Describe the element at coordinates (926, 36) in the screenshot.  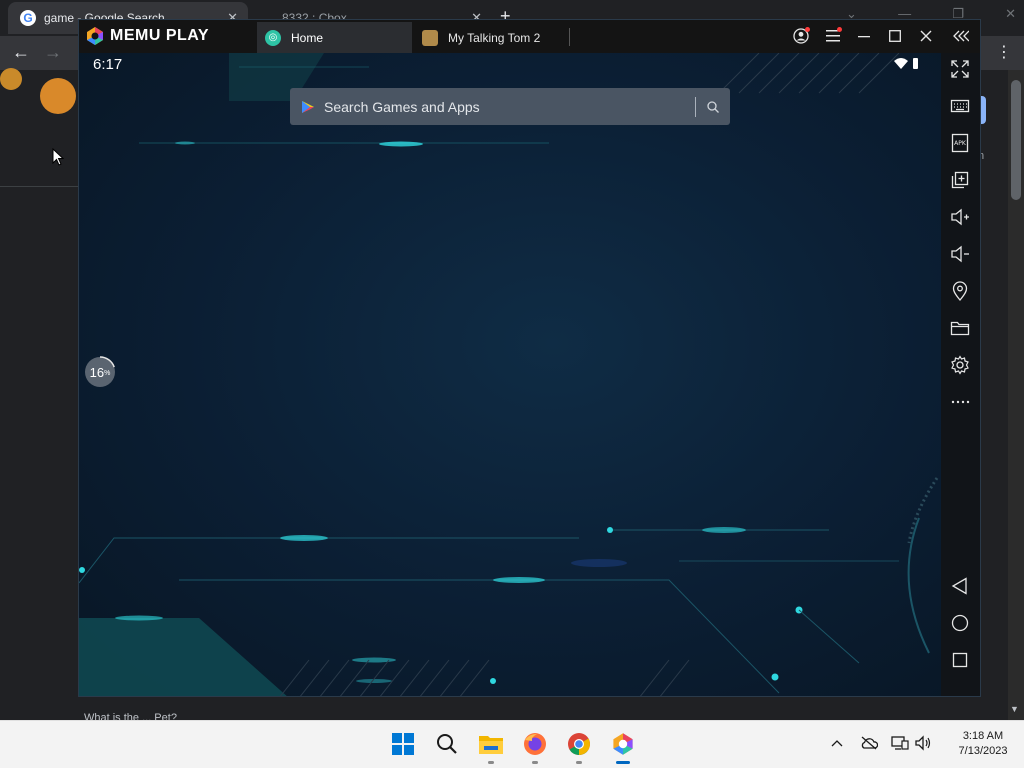
I see `close-icon` at that location.